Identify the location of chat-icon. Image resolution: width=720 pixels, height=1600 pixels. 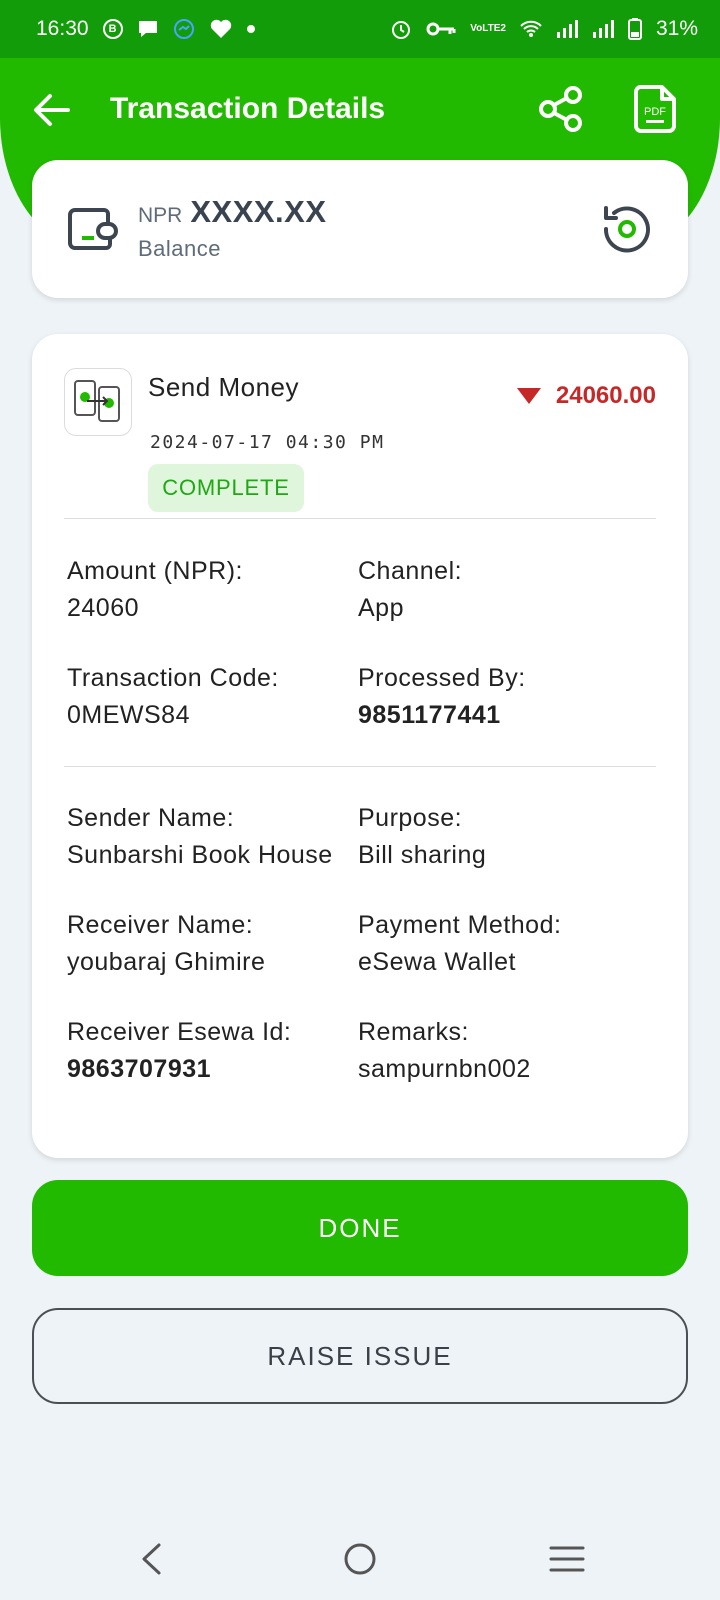
(148, 29).